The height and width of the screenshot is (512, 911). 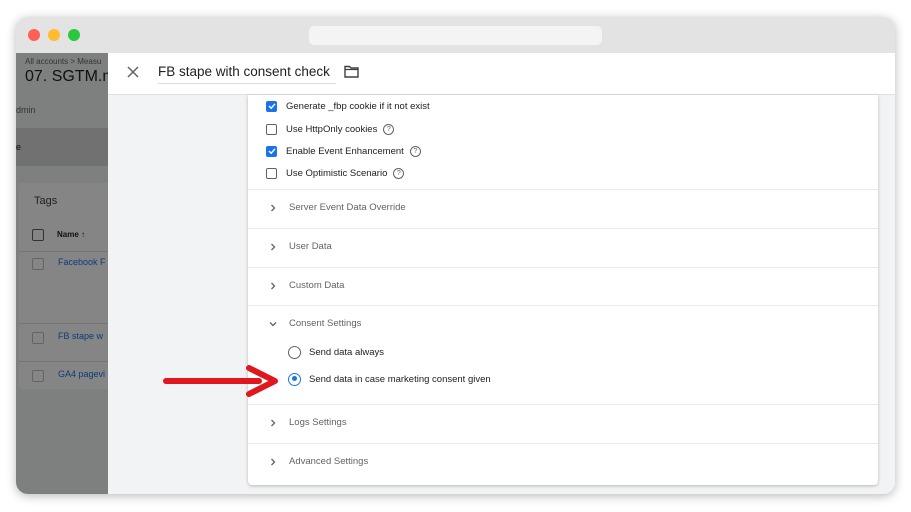 I want to click on option-httponly-cookies: Use HttpOnly cookies ?, so click(x=330, y=129).